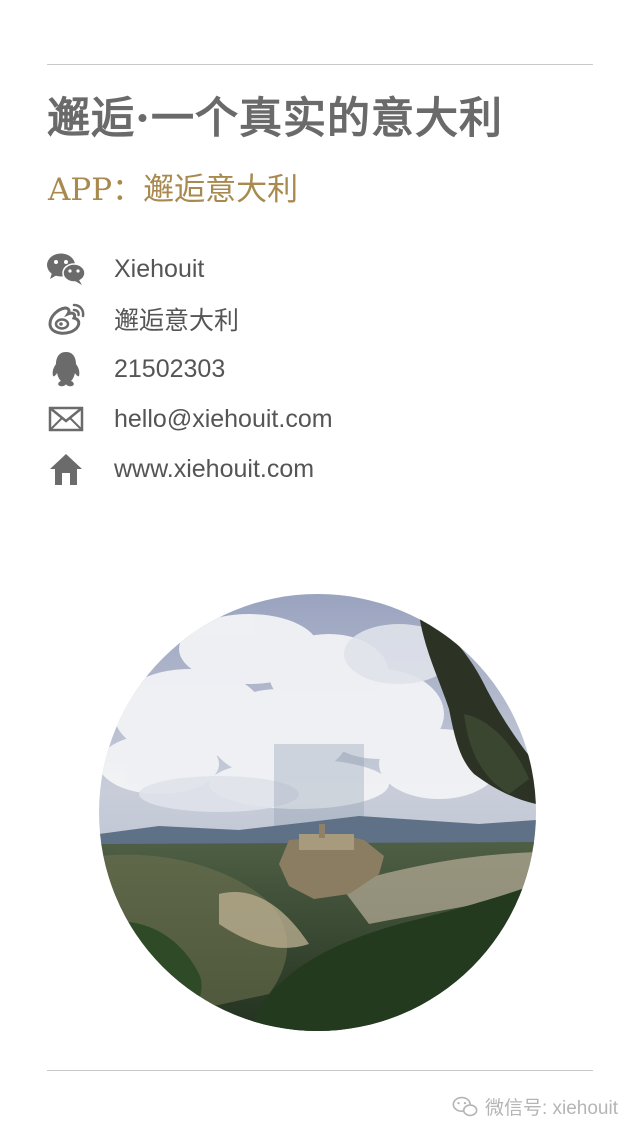  I want to click on wechat-id: Xiehouit, so click(159, 268).